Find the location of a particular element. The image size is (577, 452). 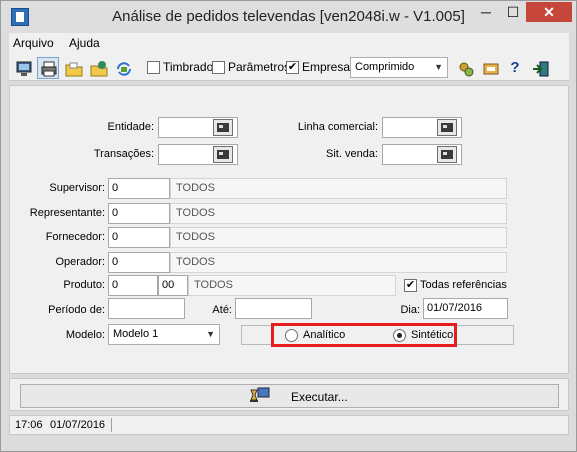

folder-export-icon is located at coordinates (99, 69).